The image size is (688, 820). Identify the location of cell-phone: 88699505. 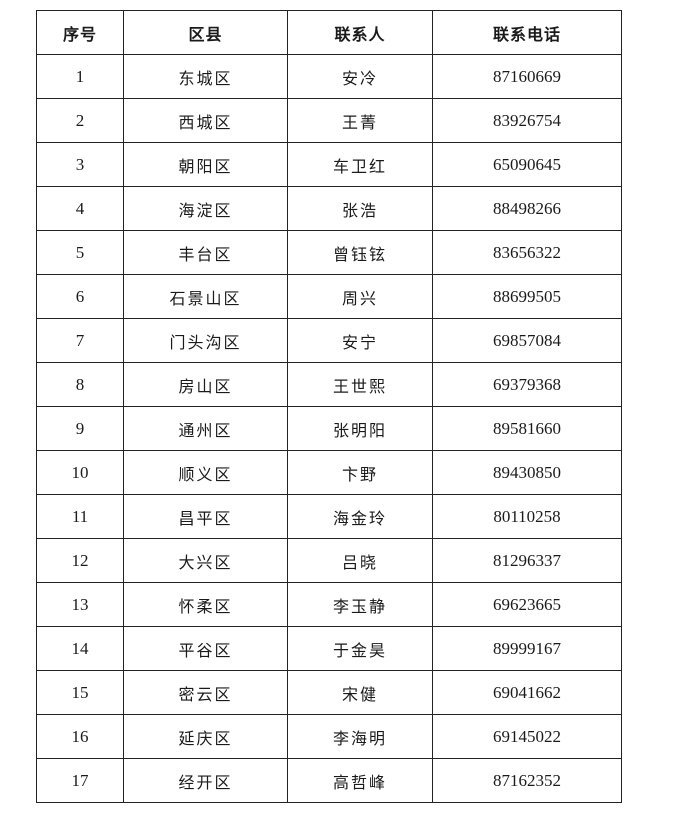
(527, 296).